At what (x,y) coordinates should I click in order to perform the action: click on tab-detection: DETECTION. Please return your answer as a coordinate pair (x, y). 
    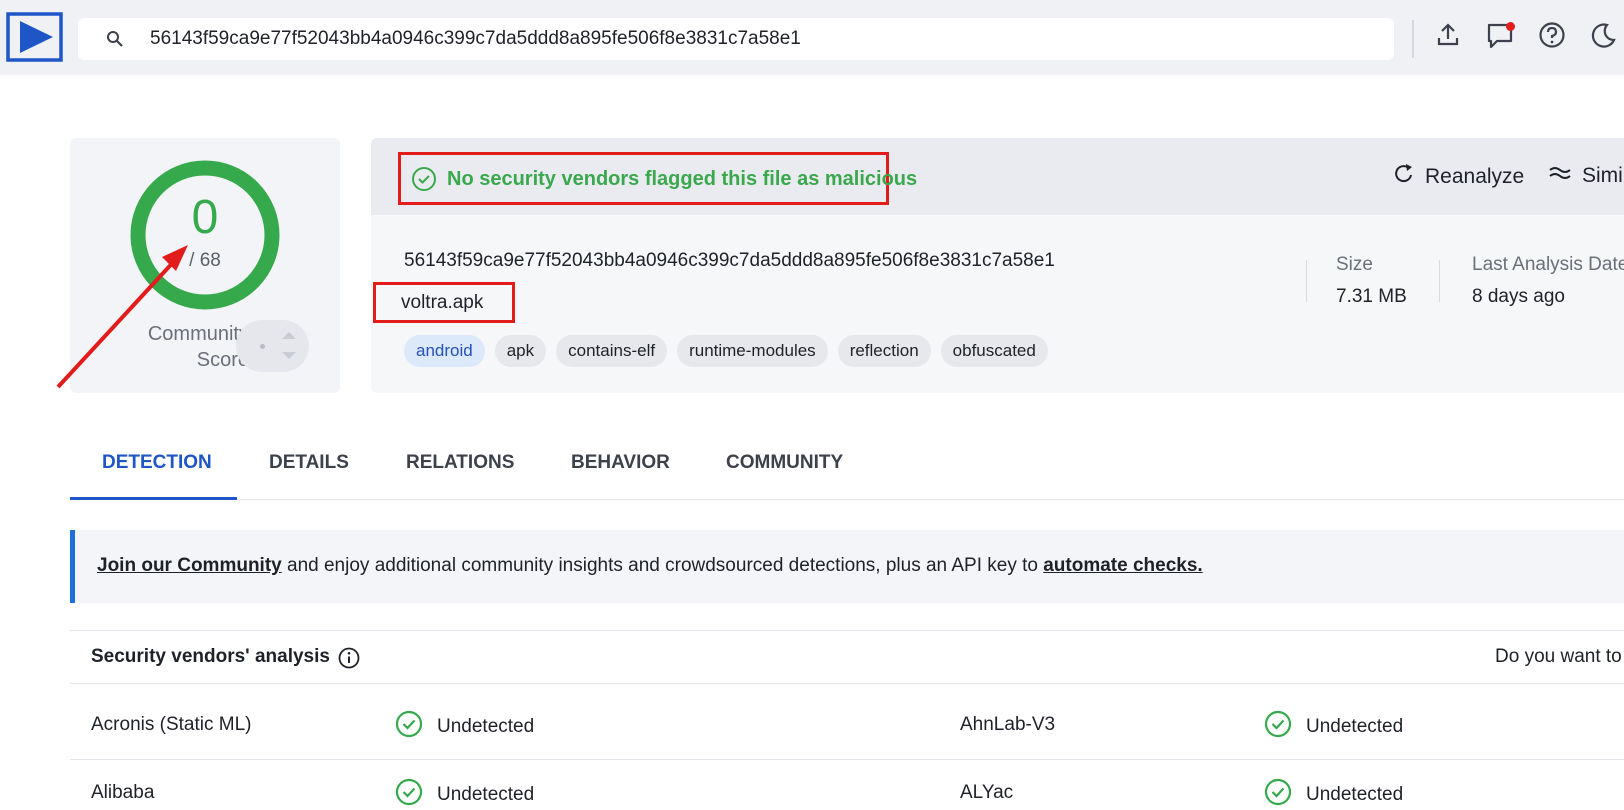
    Looking at the image, I should click on (157, 463).